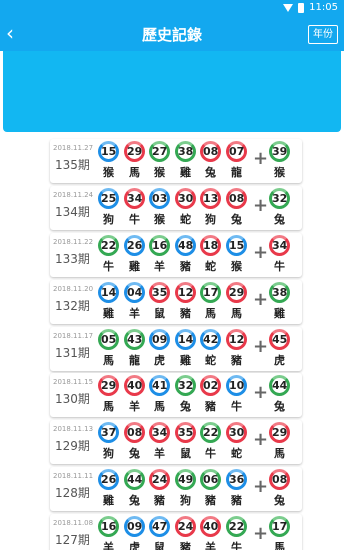 The width and height of the screenshot is (344, 550). Describe the element at coordinates (185, 198) in the screenshot. I see `number-ball: 30` at that location.